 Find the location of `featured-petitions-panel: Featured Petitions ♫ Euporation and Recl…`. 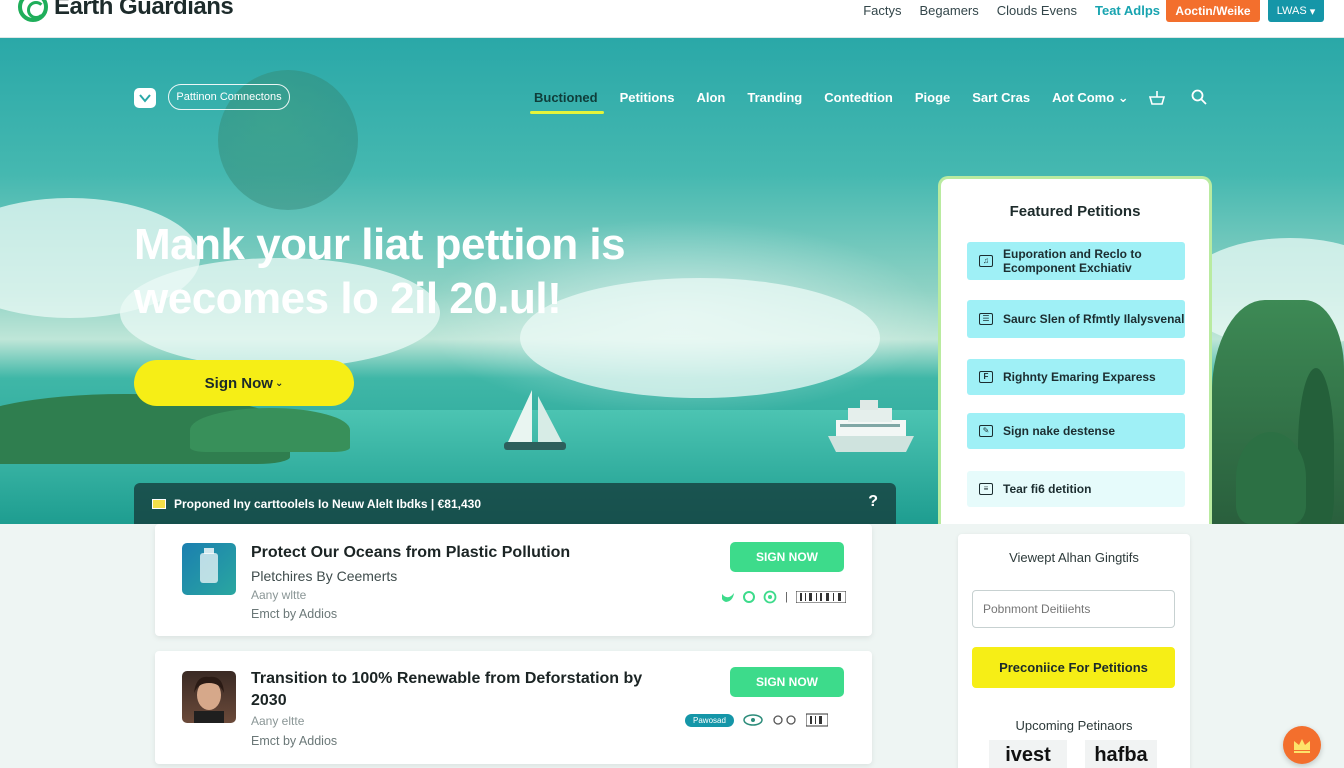

featured-petitions-panel: Featured Petitions ♫ Euporation and Recl… is located at coordinates (1075, 350).